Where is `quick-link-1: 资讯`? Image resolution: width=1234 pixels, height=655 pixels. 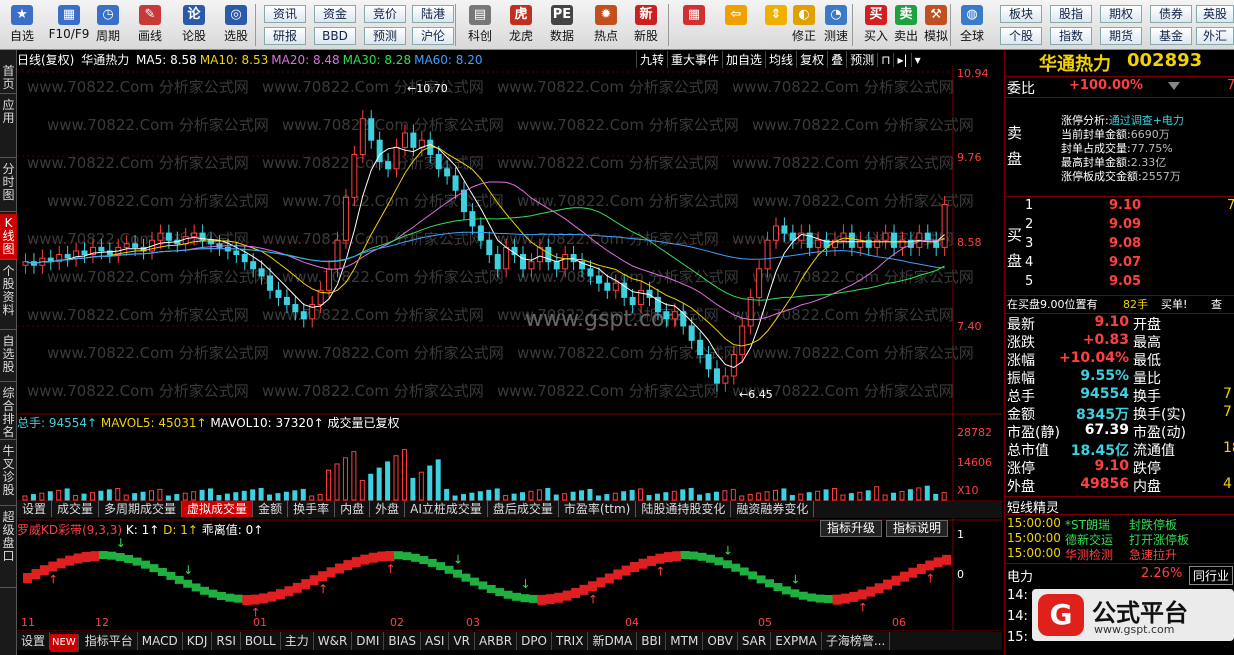 quick-link-1: 资讯 is located at coordinates (285, 14).